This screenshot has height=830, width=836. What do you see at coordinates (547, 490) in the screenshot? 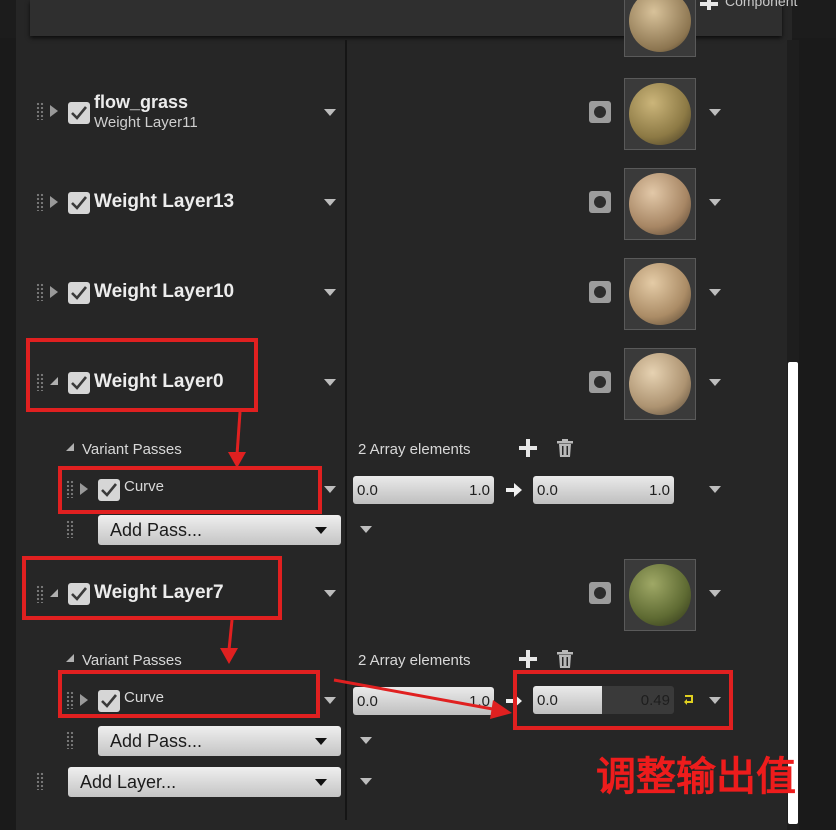
I see `output-min-value: 0.0` at bounding box center [547, 490].